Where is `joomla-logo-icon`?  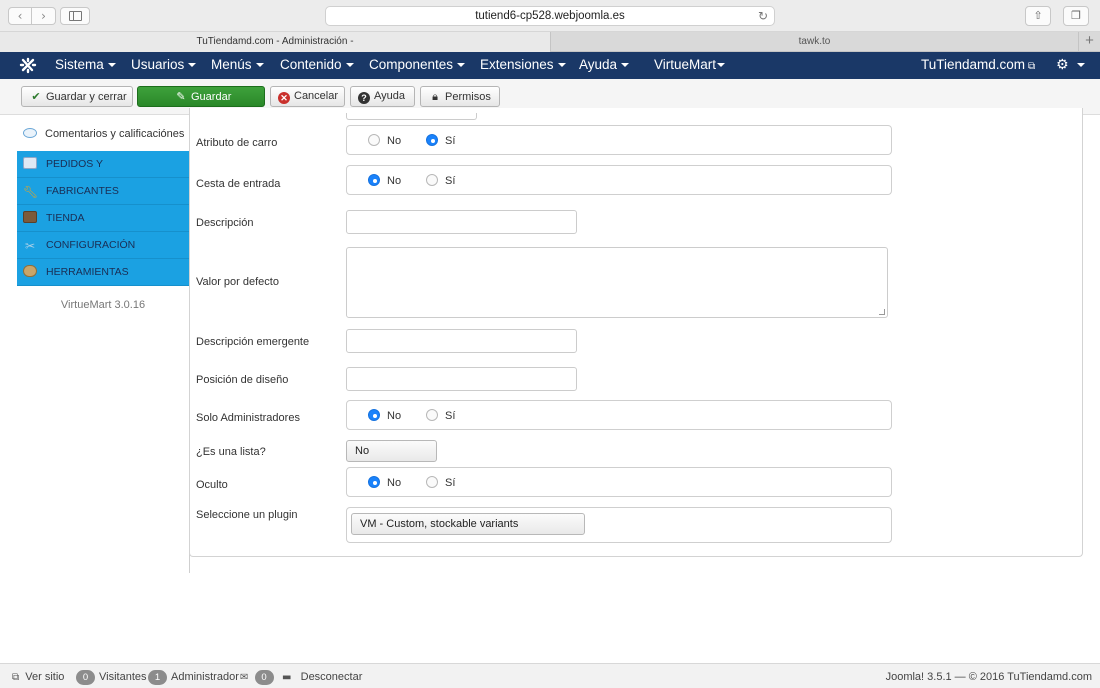
joomla-logo-icon is located at coordinates (28, 65).